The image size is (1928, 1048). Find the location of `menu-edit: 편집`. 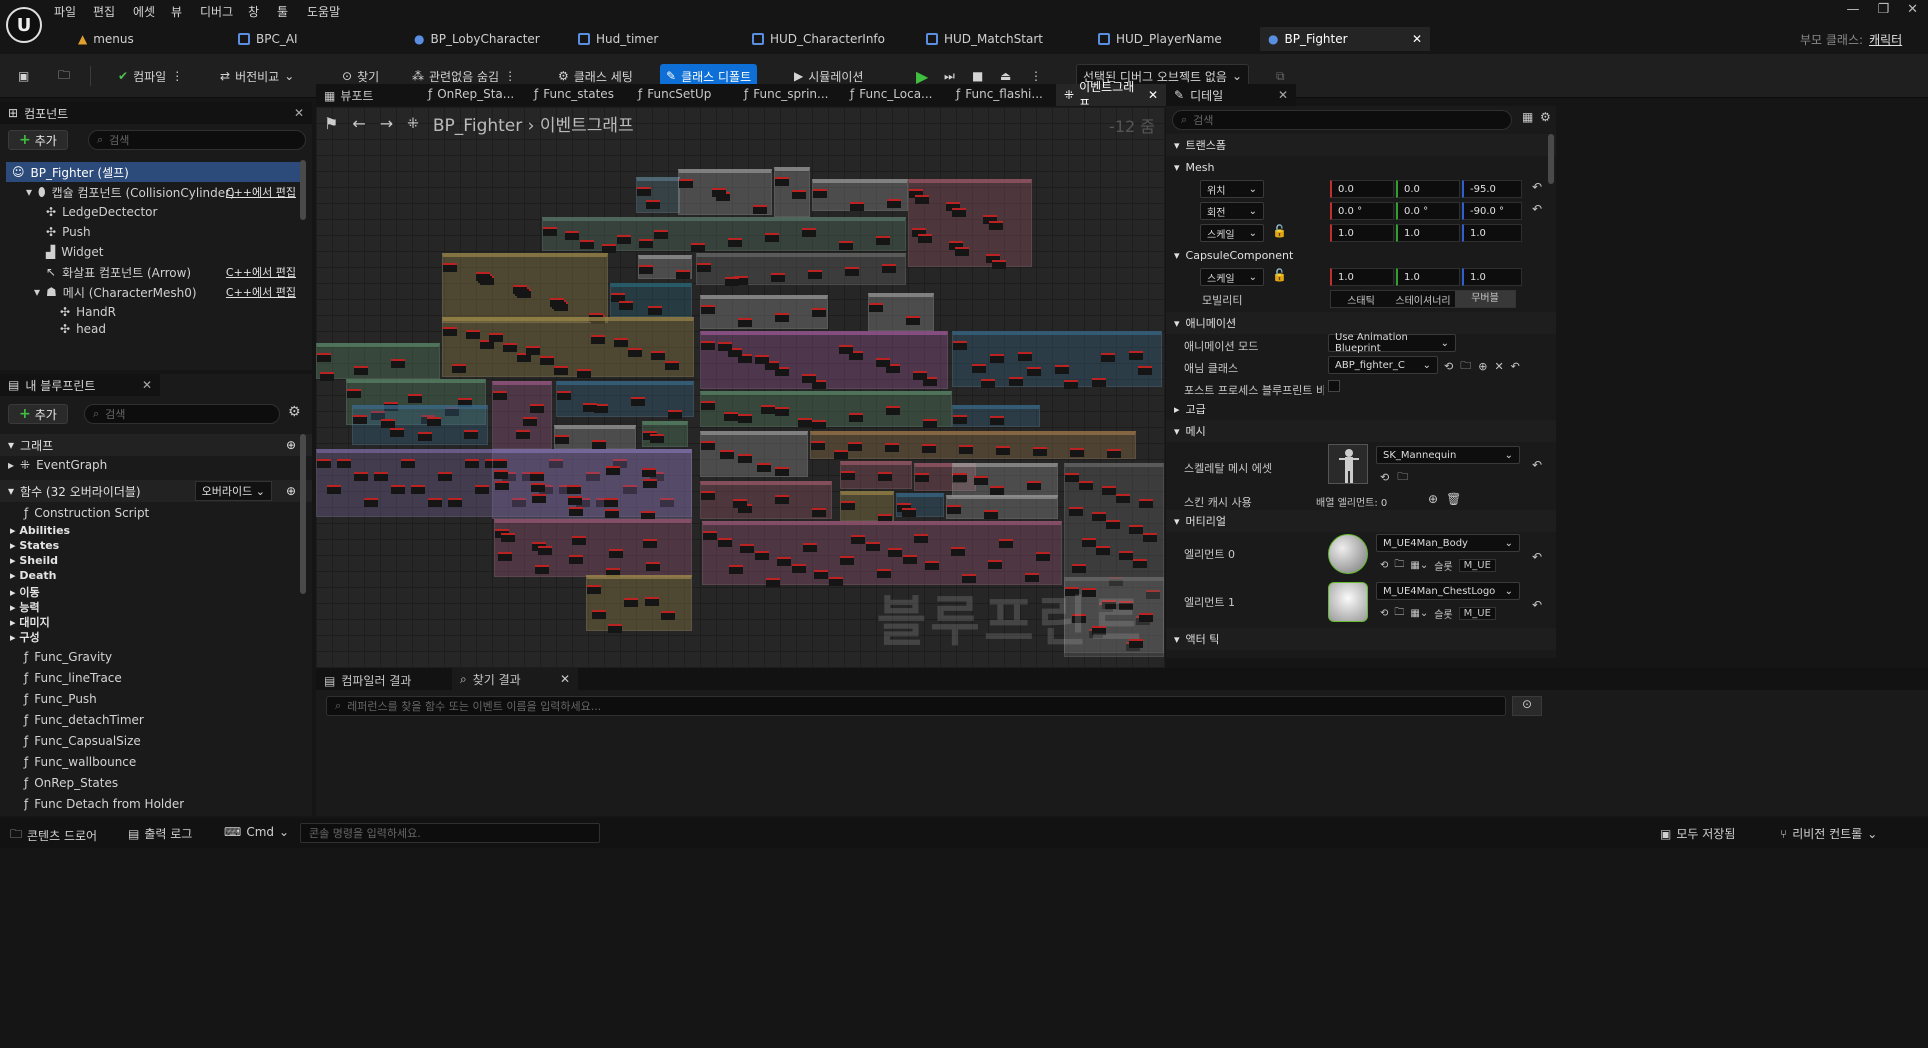

menu-edit: 편집 is located at coordinates (104, 11).